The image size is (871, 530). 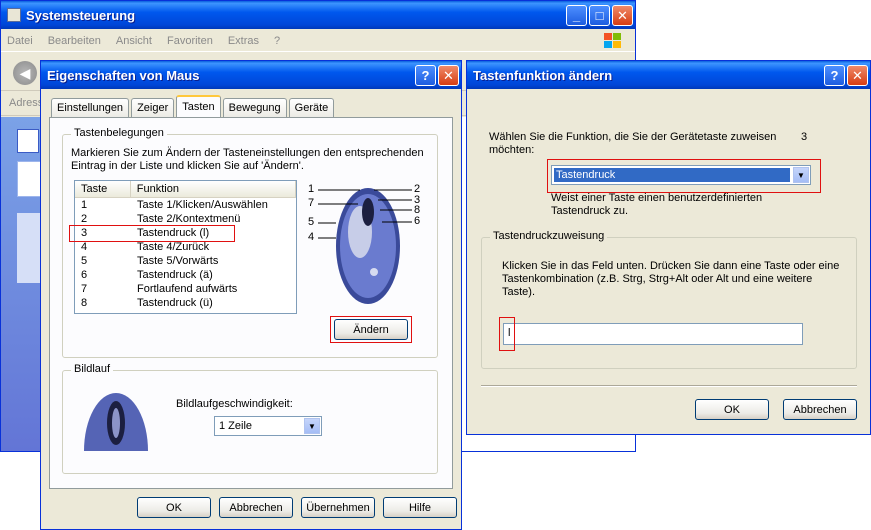 I want to click on change-dialog-title: Tastenfunktion ändern, so click(x=543, y=75).